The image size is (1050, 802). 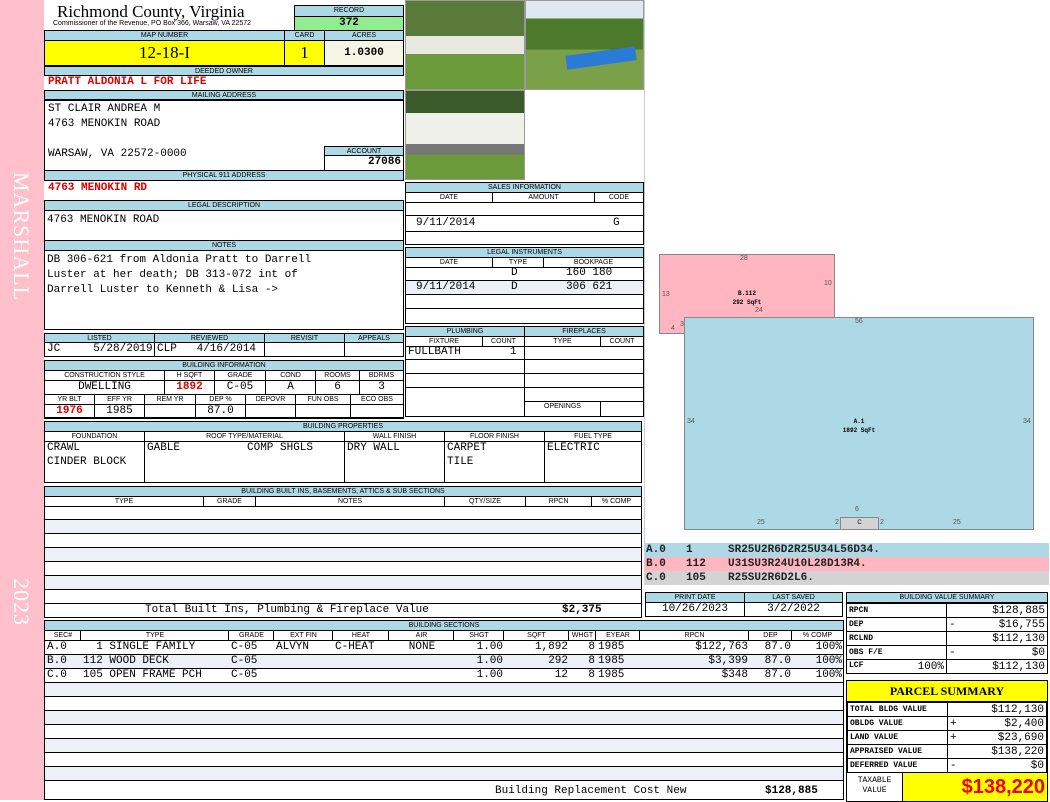 What do you see at coordinates (866, 652) in the screenshot?
I see `summary-label-text: OBS F/E` at bounding box center [866, 652].